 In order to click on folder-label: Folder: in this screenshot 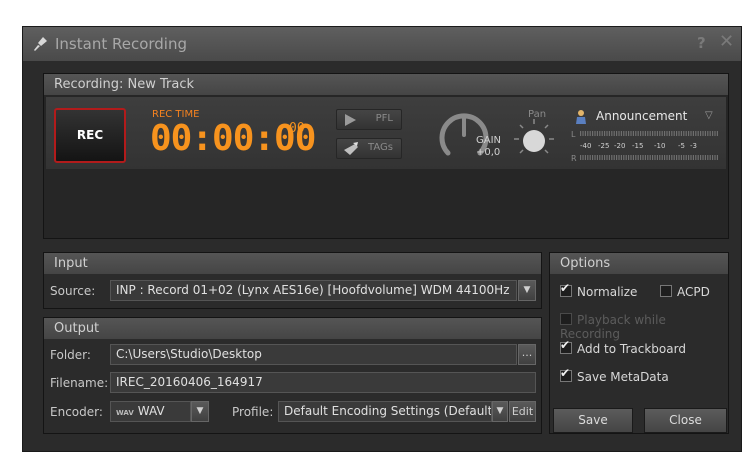, I will do `click(70, 355)`.